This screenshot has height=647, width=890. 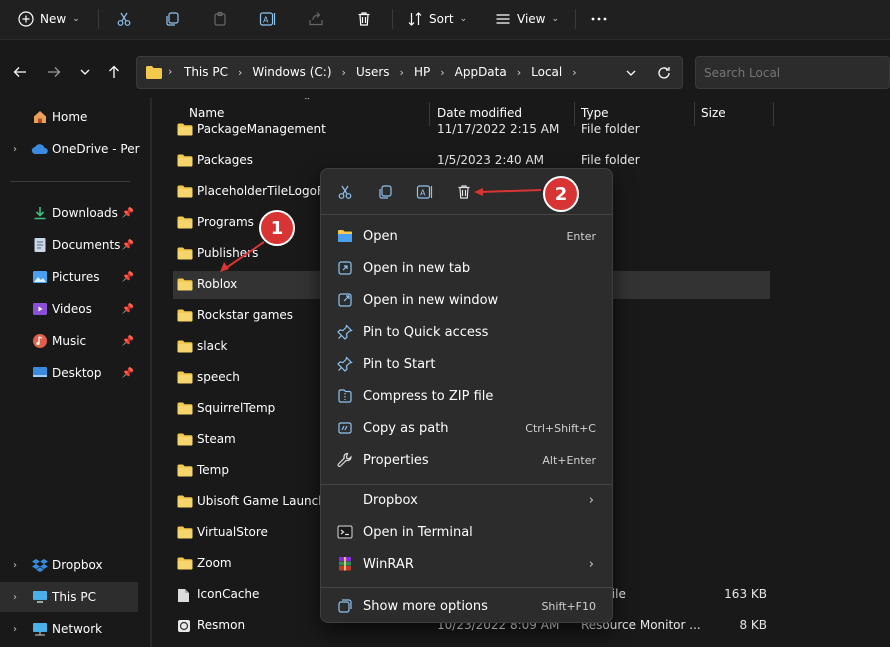 I want to click on menu-item-pin-start: Pin to Start, so click(x=466, y=364).